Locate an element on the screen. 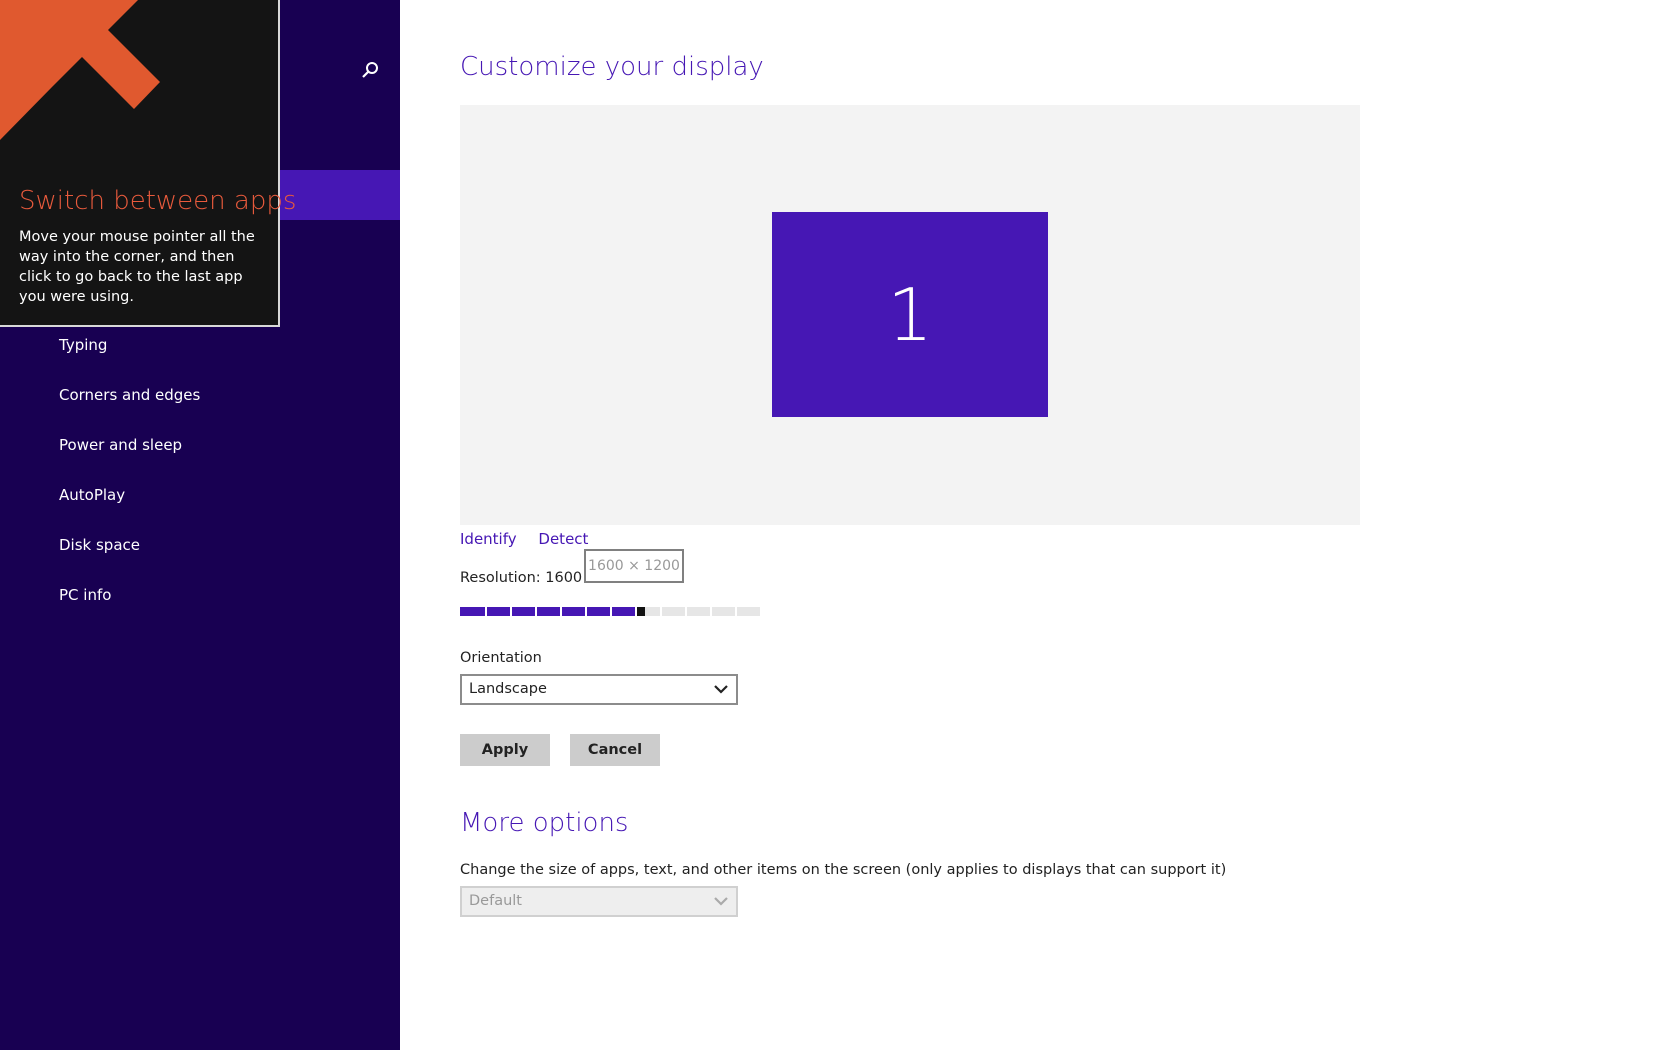 Image resolution: width=1680 pixels, height=1050 pixels. display-links: Identify Detect is located at coordinates (532, 539).